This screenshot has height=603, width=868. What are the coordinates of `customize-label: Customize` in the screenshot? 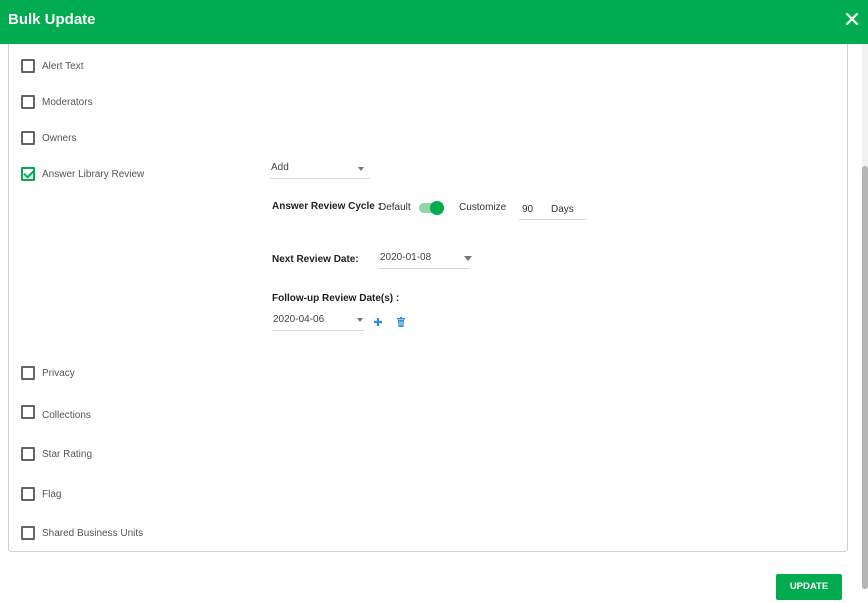 It's located at (483, 207).